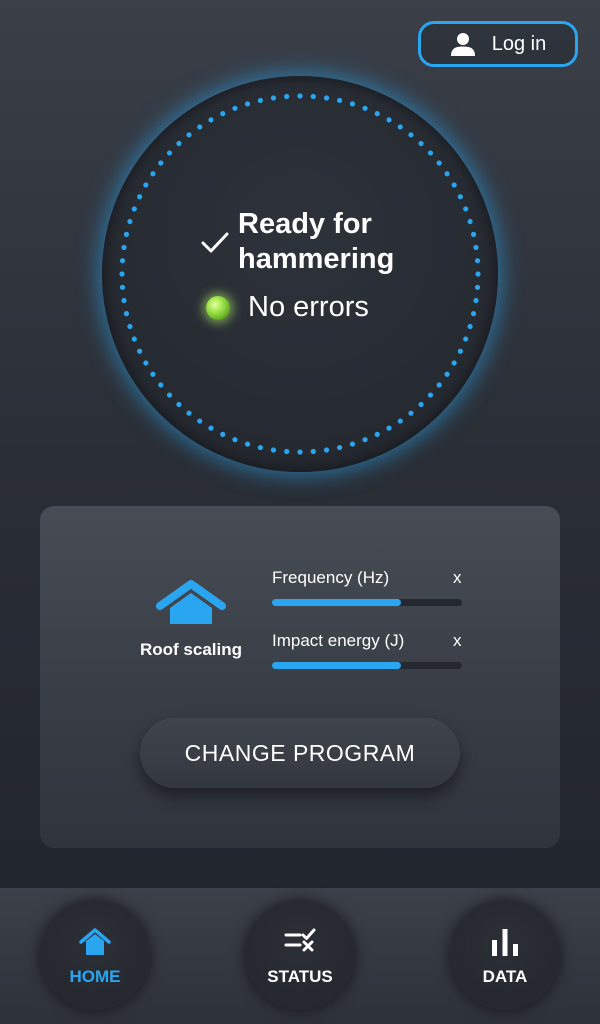 The image size is (600, 1024). Describe the element at coordinates (316, 241) in the screenshot. I see `ready-text: Ready for hammering` at that location.